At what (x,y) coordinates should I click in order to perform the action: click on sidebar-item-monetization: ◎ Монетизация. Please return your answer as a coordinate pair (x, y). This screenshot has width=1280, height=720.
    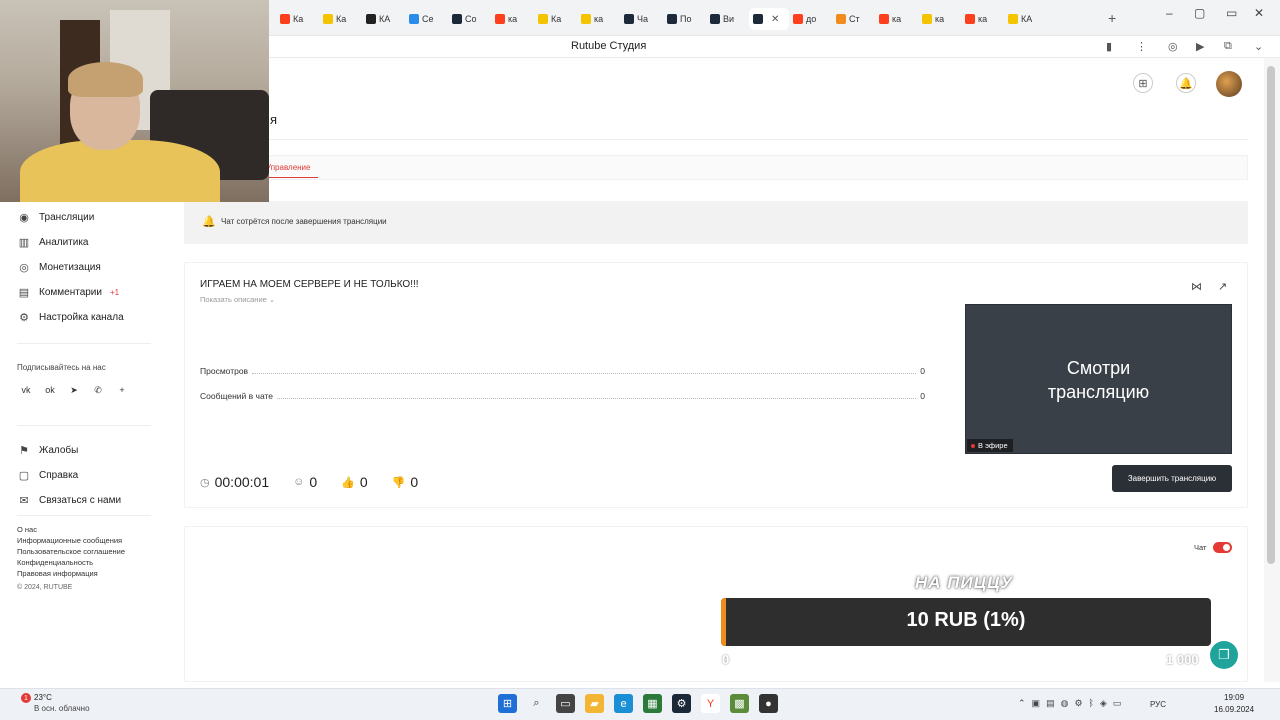
    Looking at the image, I should click on (59, 267).